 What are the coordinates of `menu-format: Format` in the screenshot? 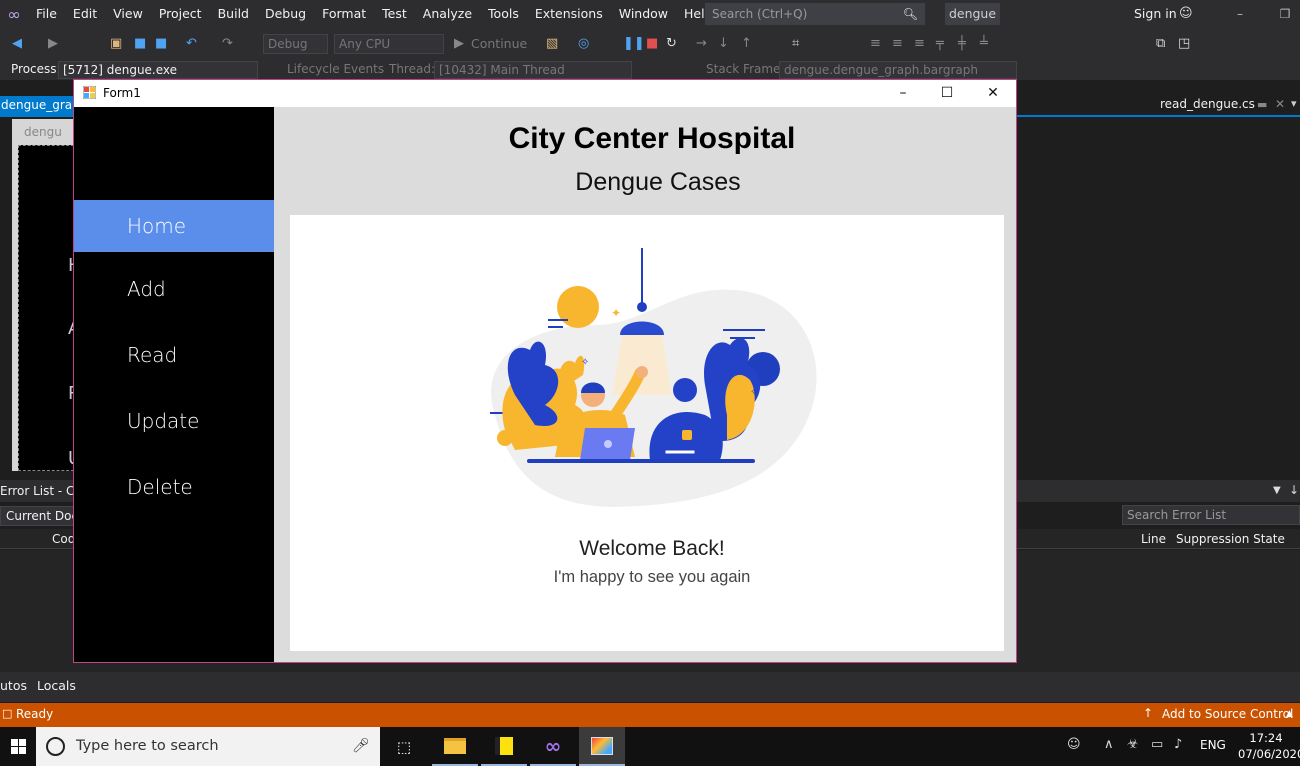 It's located at (344, 14).